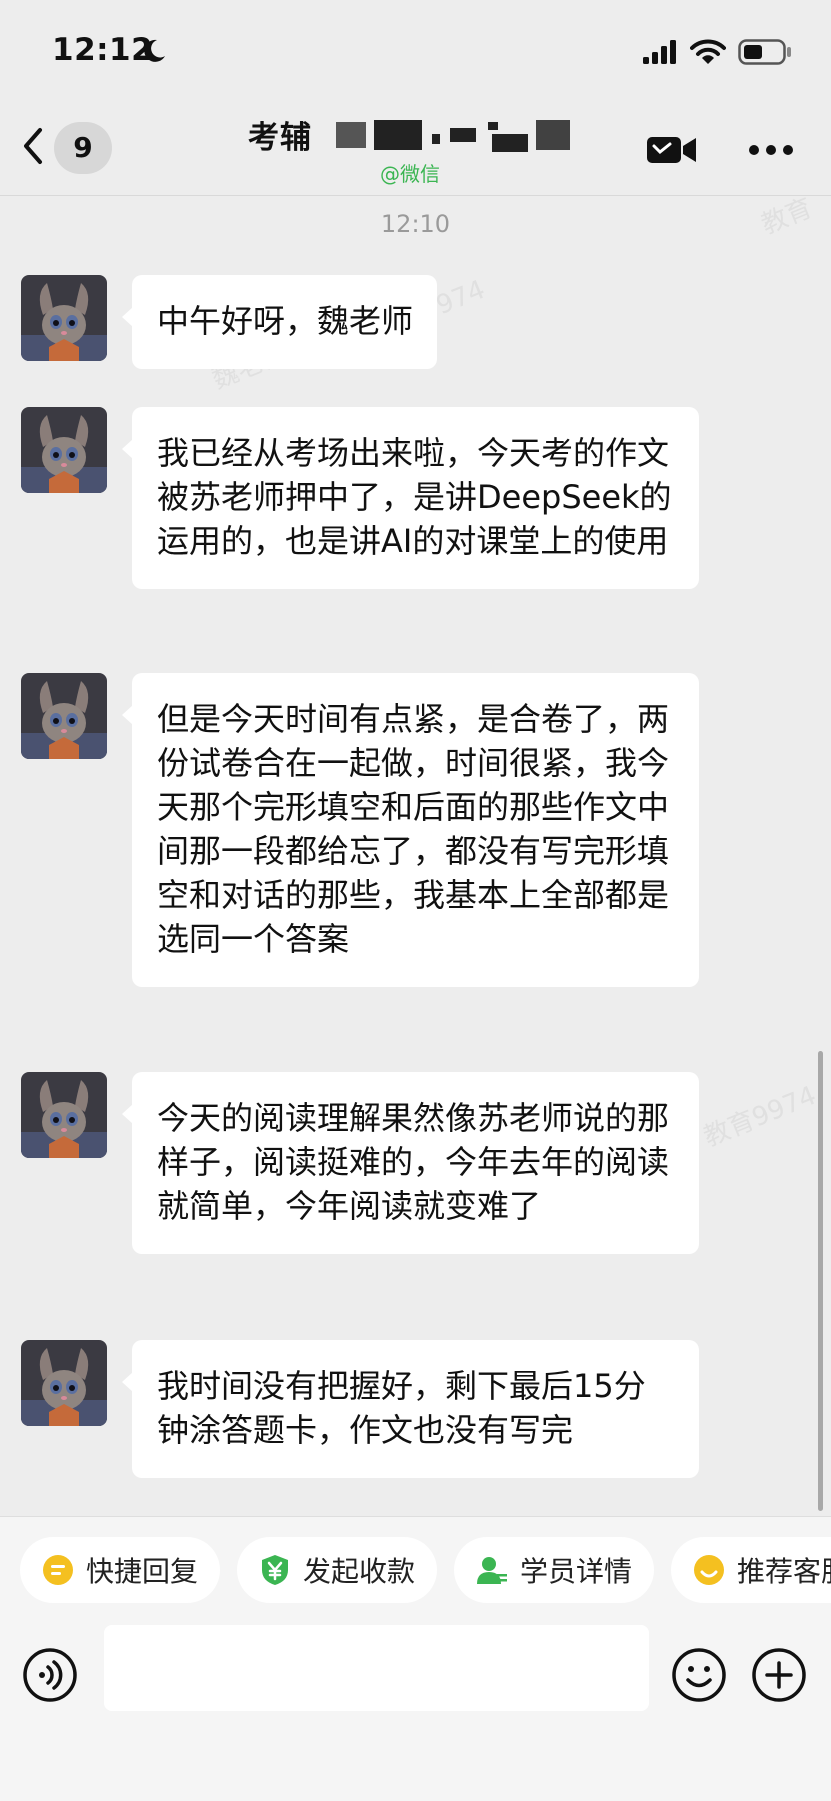 The width and height of the screenshot is (831, 1801). I want to click on add-more-icon, so click(779, 1675).